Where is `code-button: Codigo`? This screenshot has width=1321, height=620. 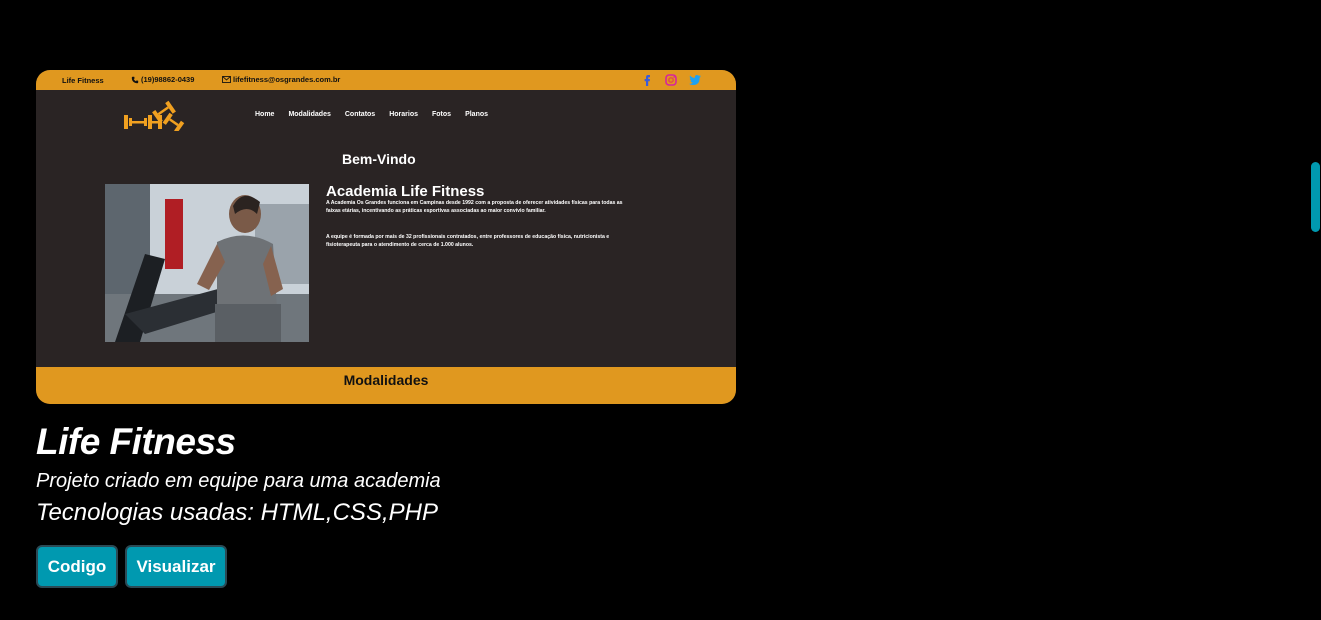
code-button: Codigo is located at coordinates (77, 566).